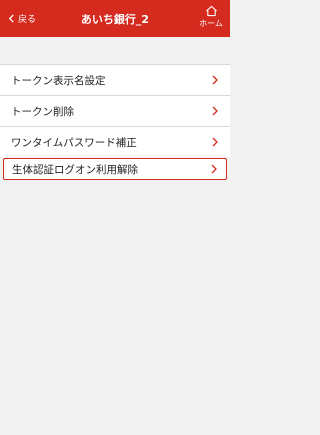  What do you see at coordinates (211, 11) in the screenshot?
I see `home-icon` at bounding box center [211, 11].